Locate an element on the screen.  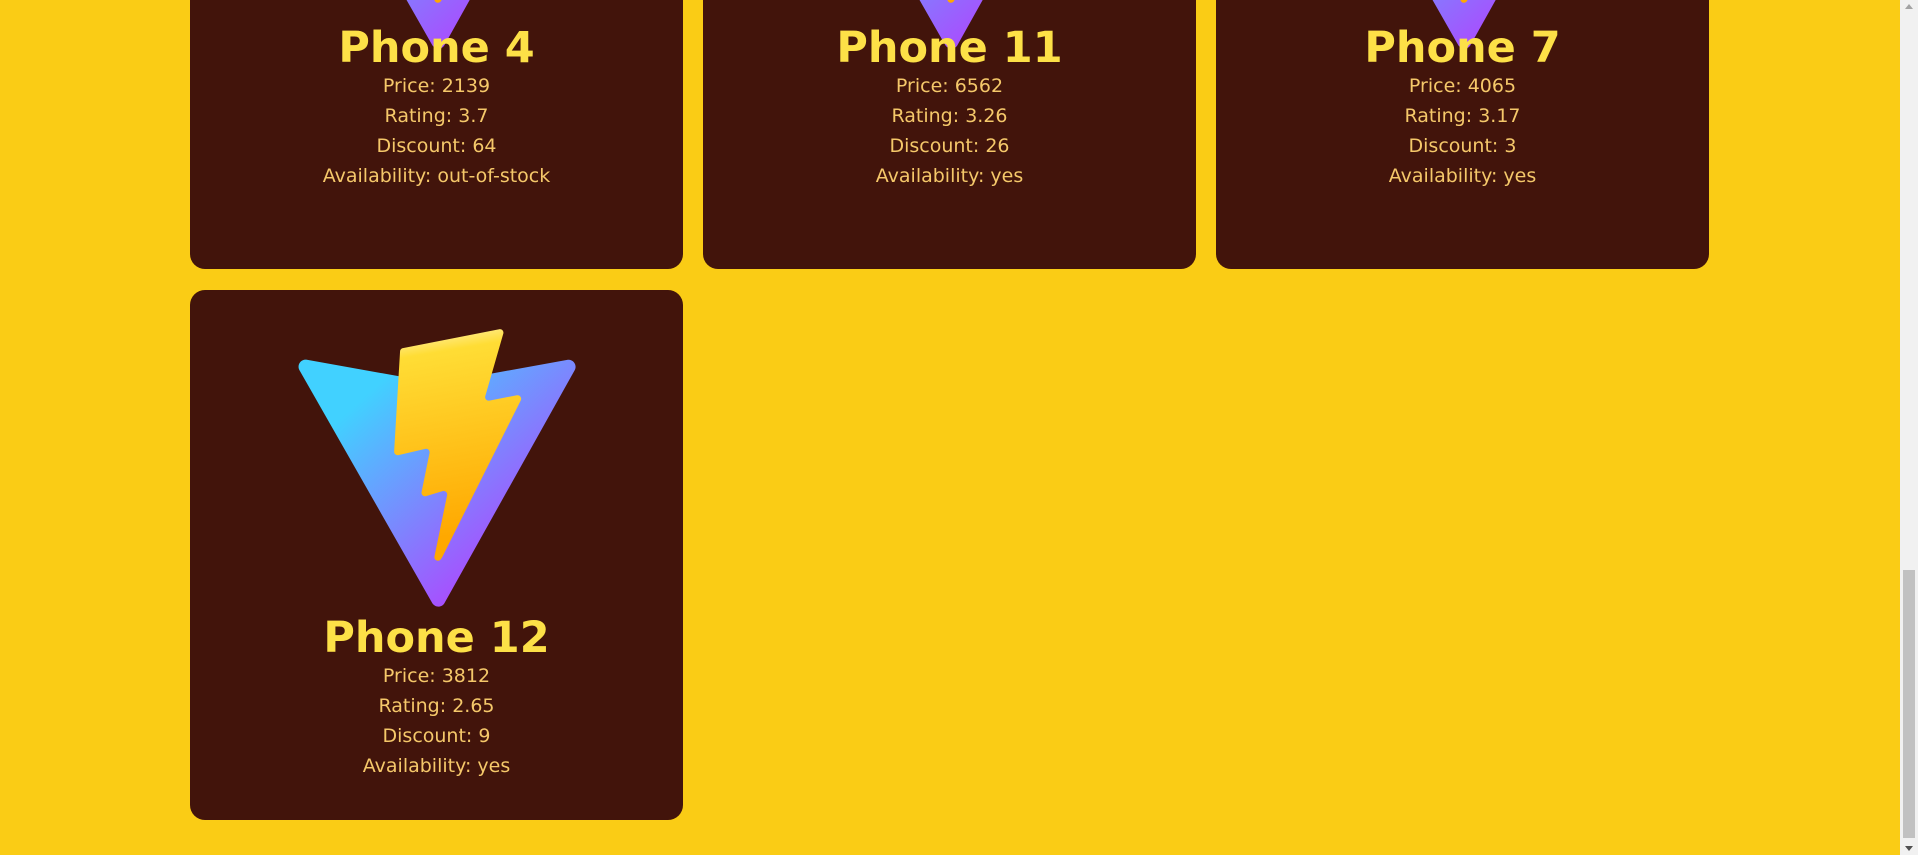
vite-lightning-logo-icon is located at coordinates (437, 471).